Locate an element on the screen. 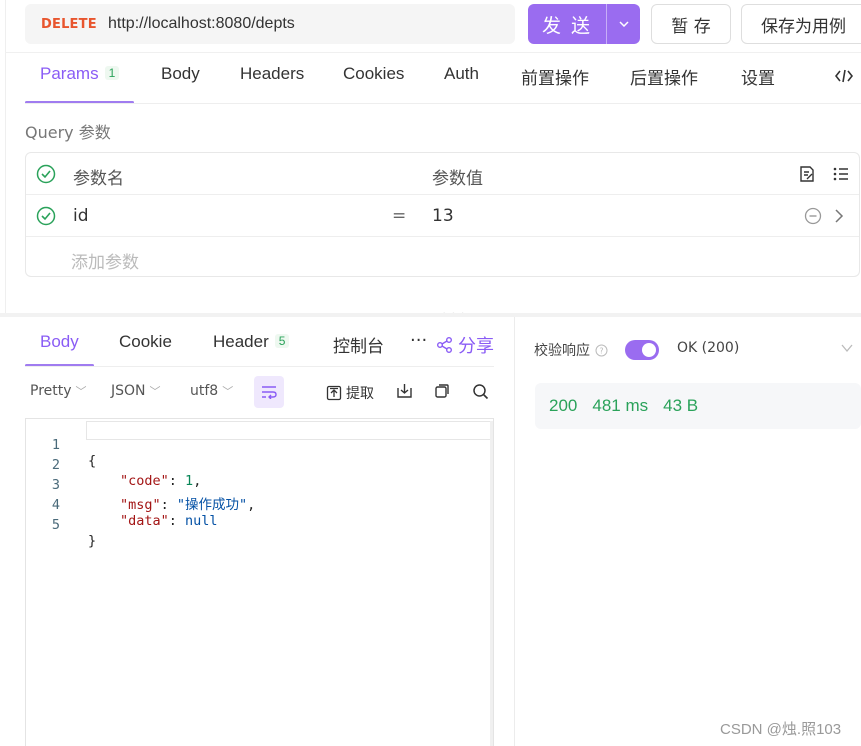 The width and height of the screenshot is (861, 746). param-operator: = is located at coordinates (399, 216).